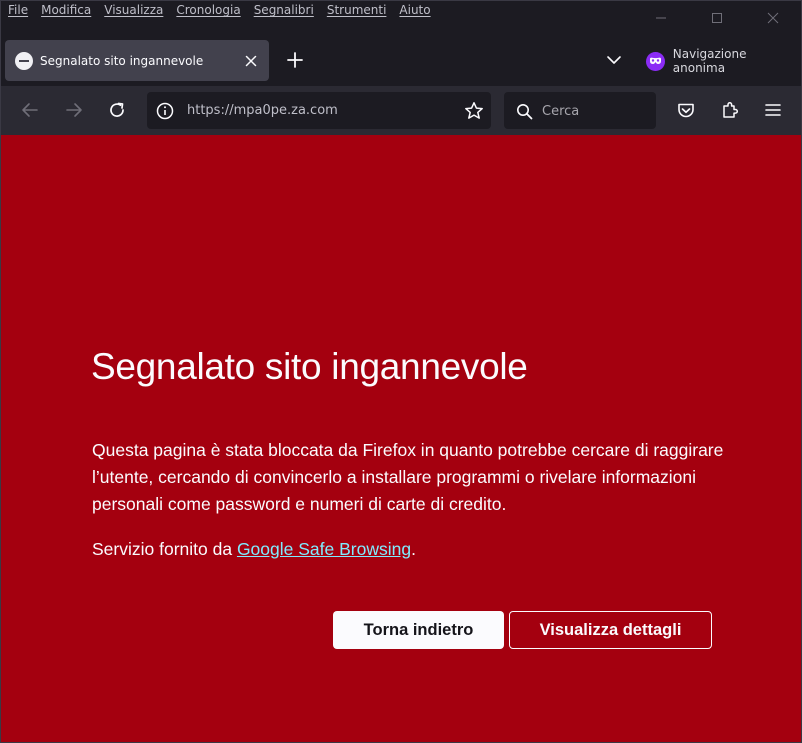 The height and width of the screenshot is (743, 802). I want to click on pocket-button, so click(686, 110).